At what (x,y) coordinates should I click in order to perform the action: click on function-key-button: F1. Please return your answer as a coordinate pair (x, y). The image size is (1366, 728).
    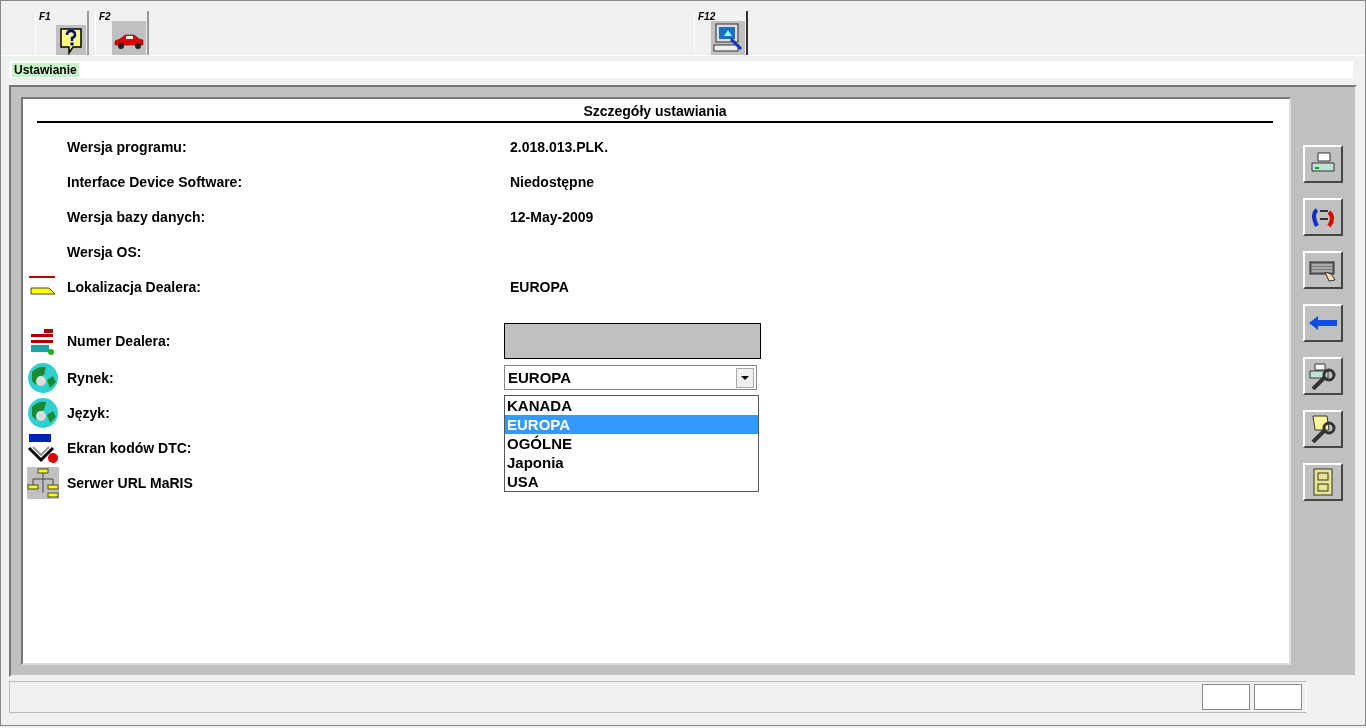
    Looking at the image, I should click on (62, 33).